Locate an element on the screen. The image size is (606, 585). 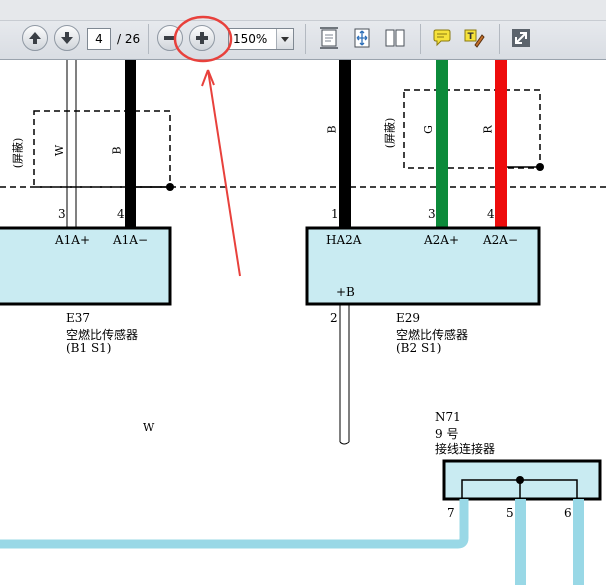
full-screen-button is located at coordinates (521, 38).